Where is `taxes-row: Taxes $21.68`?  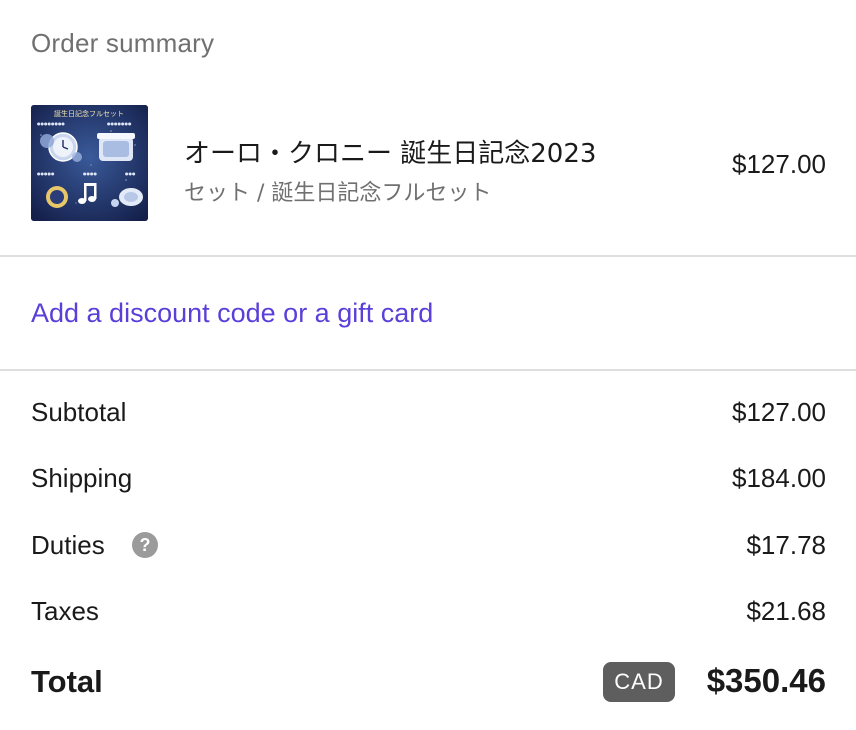 taxes-row: Taxes $21.68 is located at coordinates (428, 613).